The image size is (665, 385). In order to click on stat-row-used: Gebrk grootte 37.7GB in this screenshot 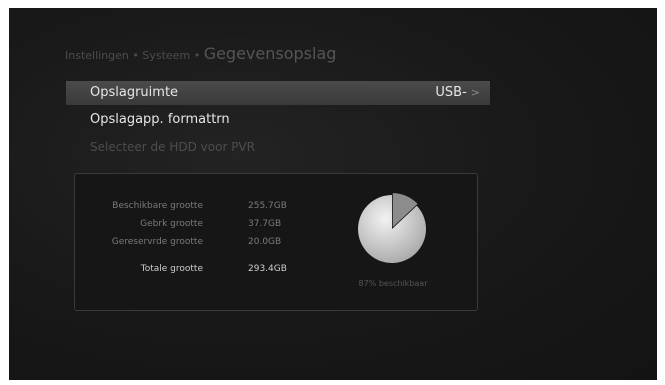, I will do `click(195, 228)`.